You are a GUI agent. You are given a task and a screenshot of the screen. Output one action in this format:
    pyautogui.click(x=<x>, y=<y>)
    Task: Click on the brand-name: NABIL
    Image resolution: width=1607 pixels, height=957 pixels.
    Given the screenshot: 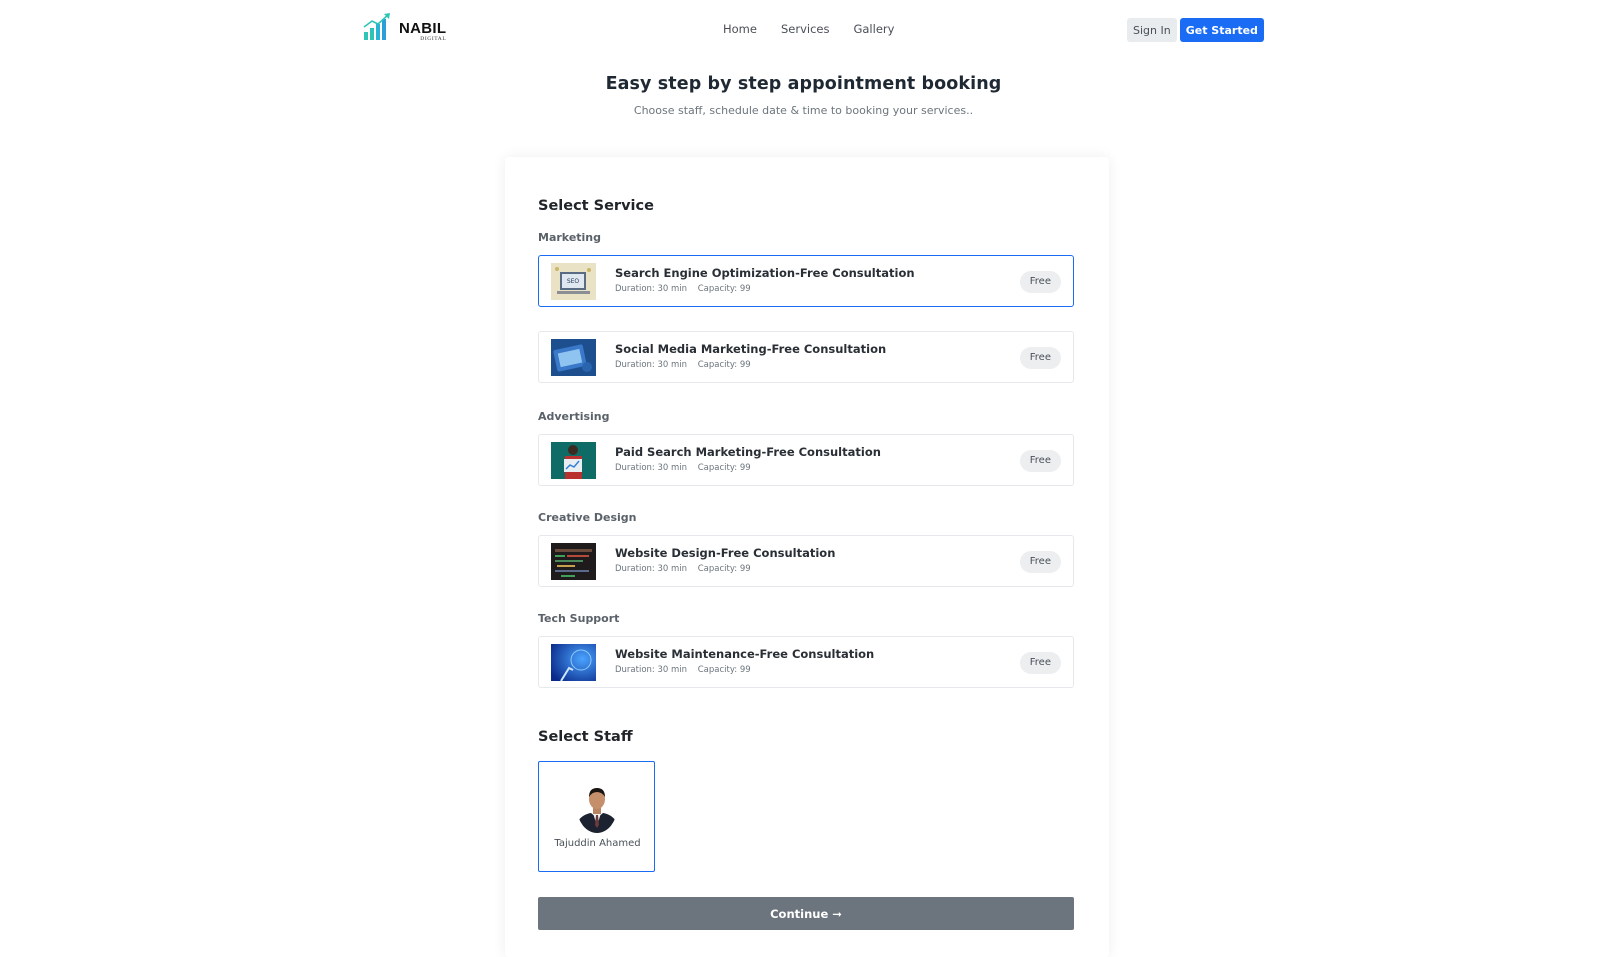 What is the action you would take?
    pyautogui.click(x=423, y=28)
    